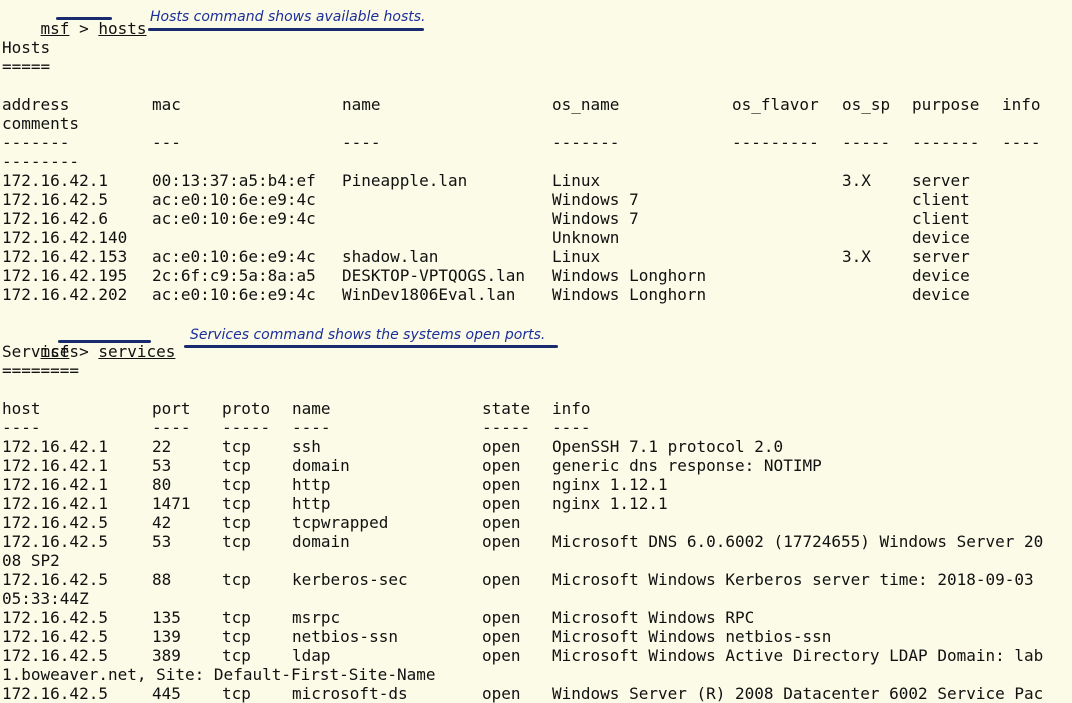 This screenshot has height=703, width=1072. What do you see at coordinates (162, 522) in the screenshot?
I see `services-row-cell-1: 42` at bounding box center [162, 522].